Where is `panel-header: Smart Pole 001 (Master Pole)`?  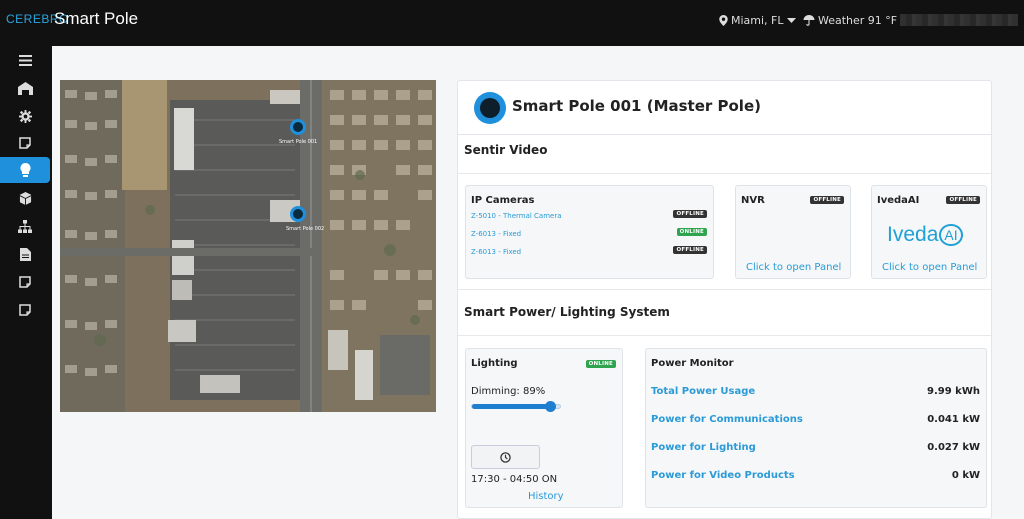 panel-header: Smart Pole 001 (Master Pole) is located at coordinates (724, 108).